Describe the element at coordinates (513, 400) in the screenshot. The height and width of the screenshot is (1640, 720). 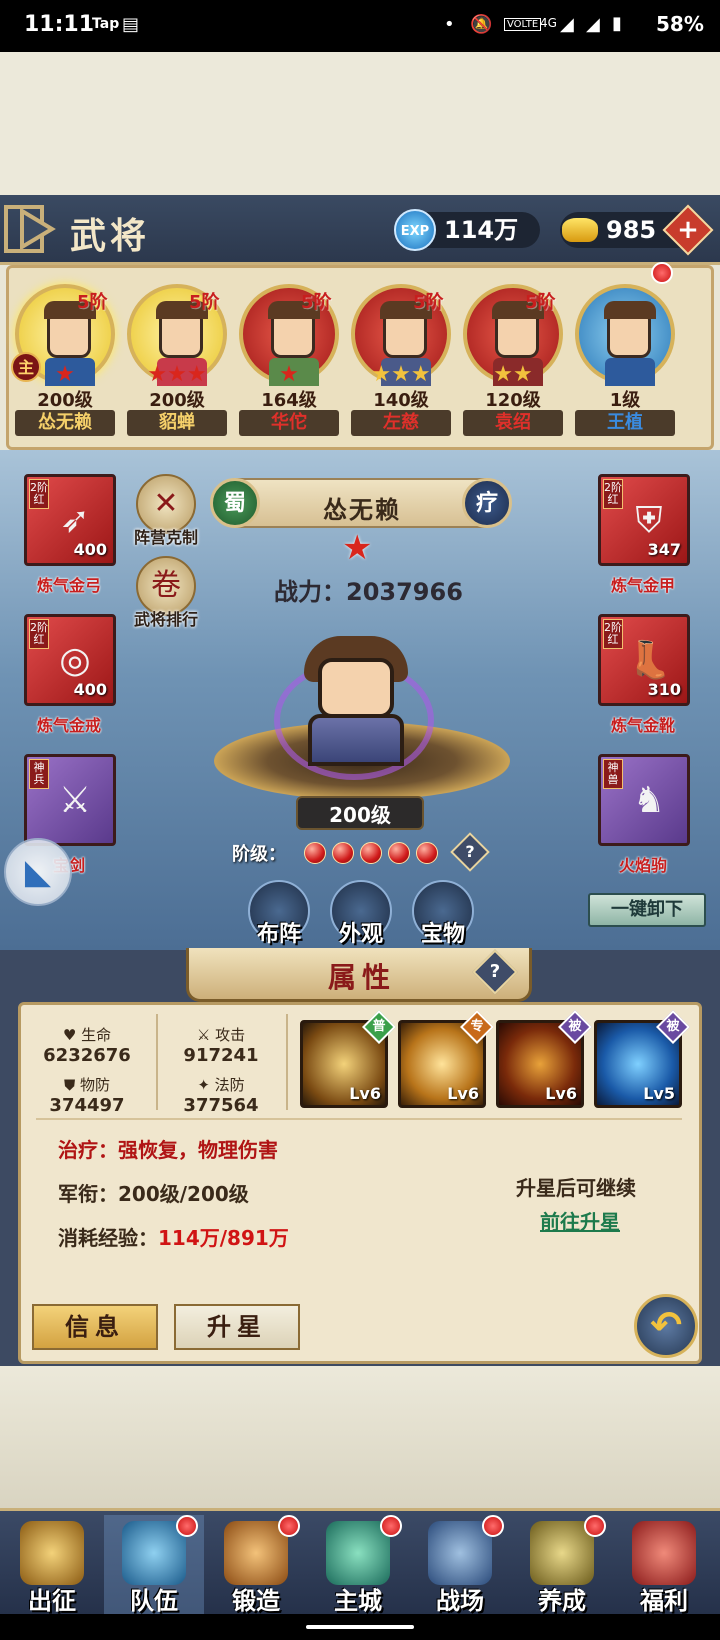
I see `hero-level: 120级` at that location.